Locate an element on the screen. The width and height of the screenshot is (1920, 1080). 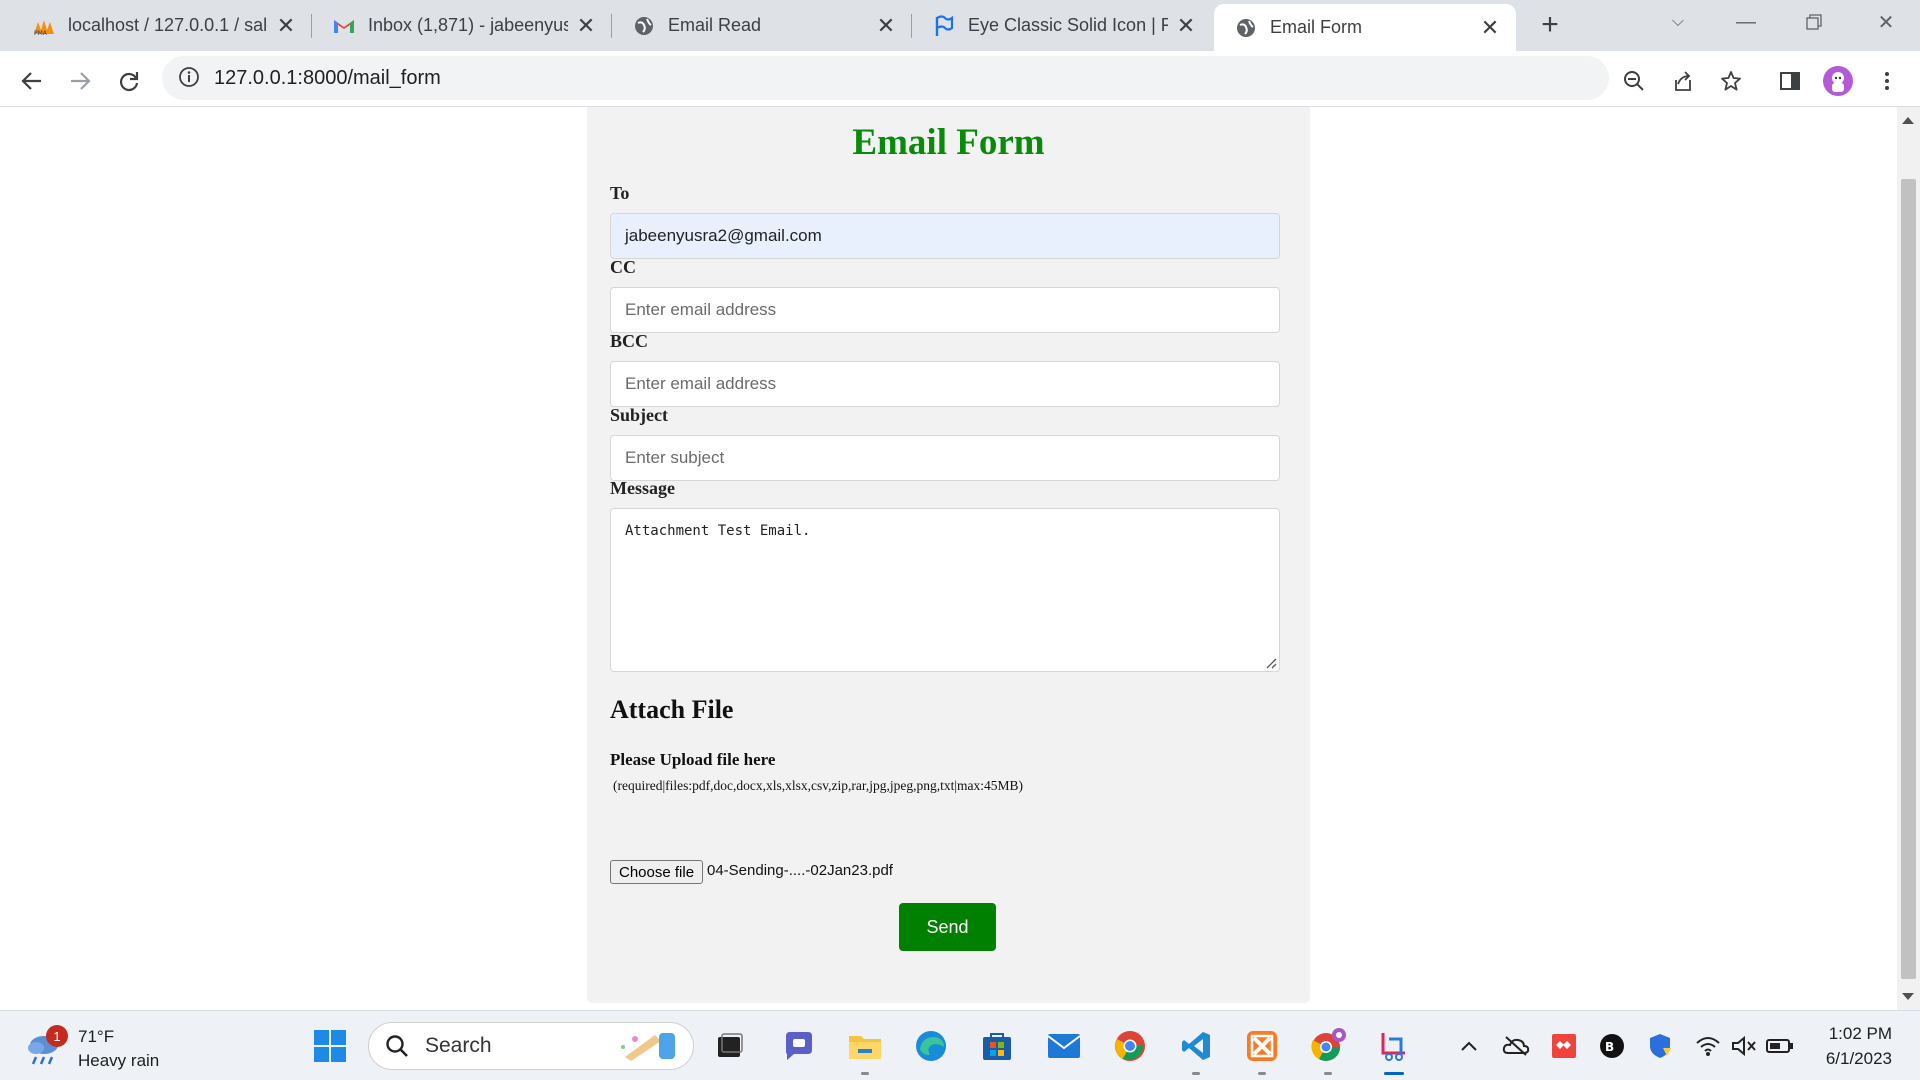
new-tab-button: + is located at coordinates (1550, 25).